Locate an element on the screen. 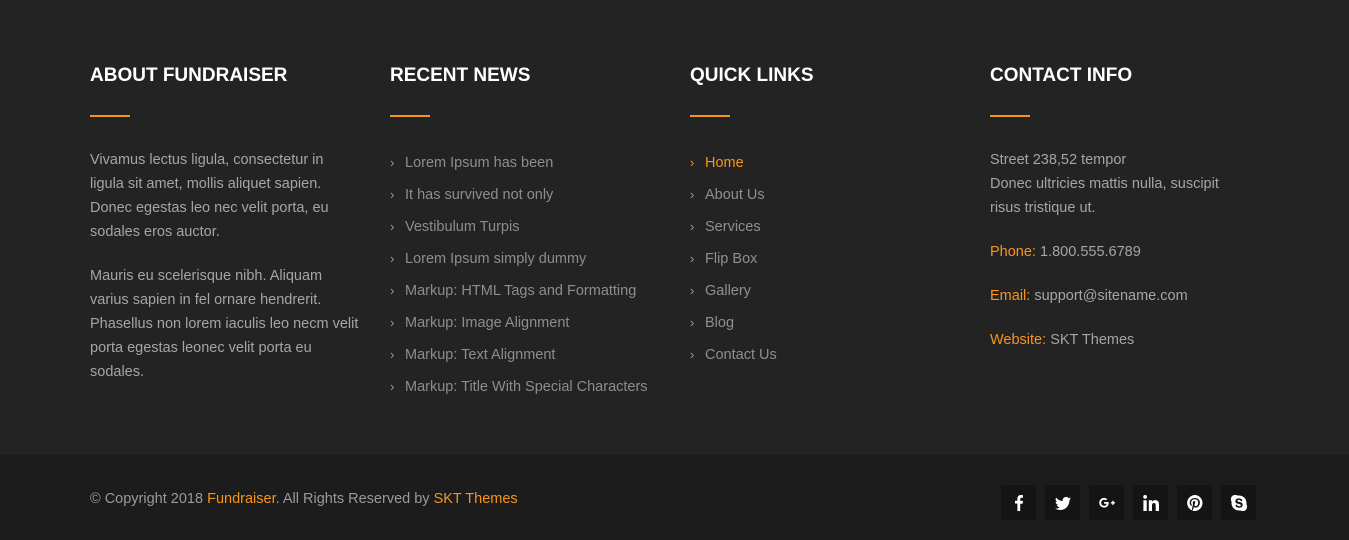 This screenshot has width=1349, height=540. social-links is located at coordinates (1128, 502).